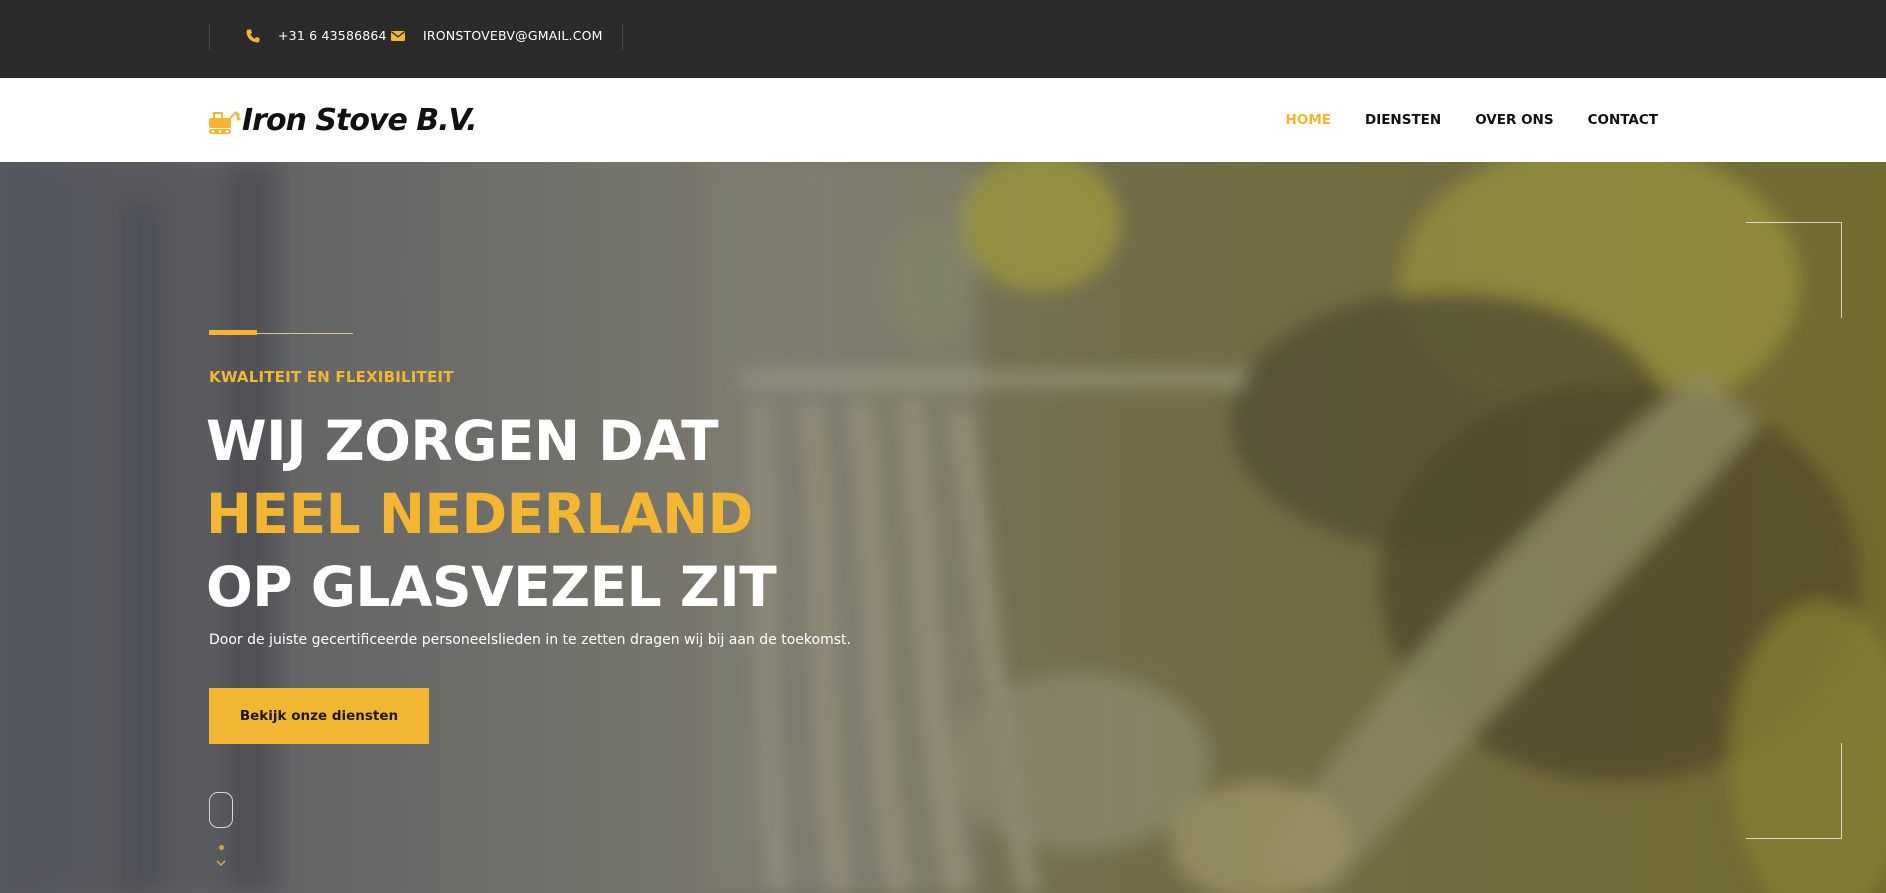 The width and height of the screenshot is (1886, 893). What do you see at coordinates (1794, 270) in the screenshot?
I see `decorative-corner-top-right` at bounding box center [1794, 270].